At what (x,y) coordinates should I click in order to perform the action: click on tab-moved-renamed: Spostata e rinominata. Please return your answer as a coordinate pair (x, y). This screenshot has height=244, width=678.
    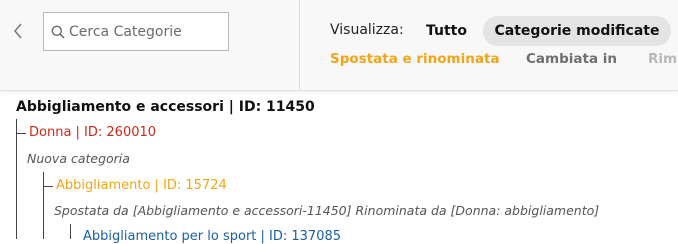
    Looking at the image, I should click on (415, 59).